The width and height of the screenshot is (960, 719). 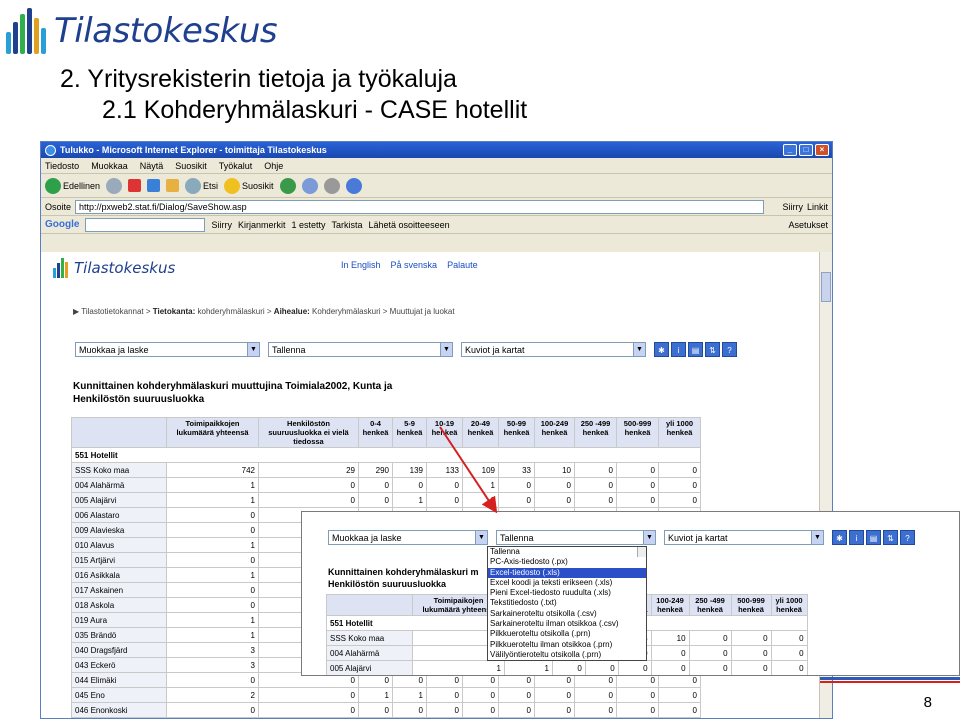 What do you see at coordinates (567, 562) in the screenshot?
I see `dropdown-option: PC-Axis-tiedosto (.px)` at bounding box center [567, 562].